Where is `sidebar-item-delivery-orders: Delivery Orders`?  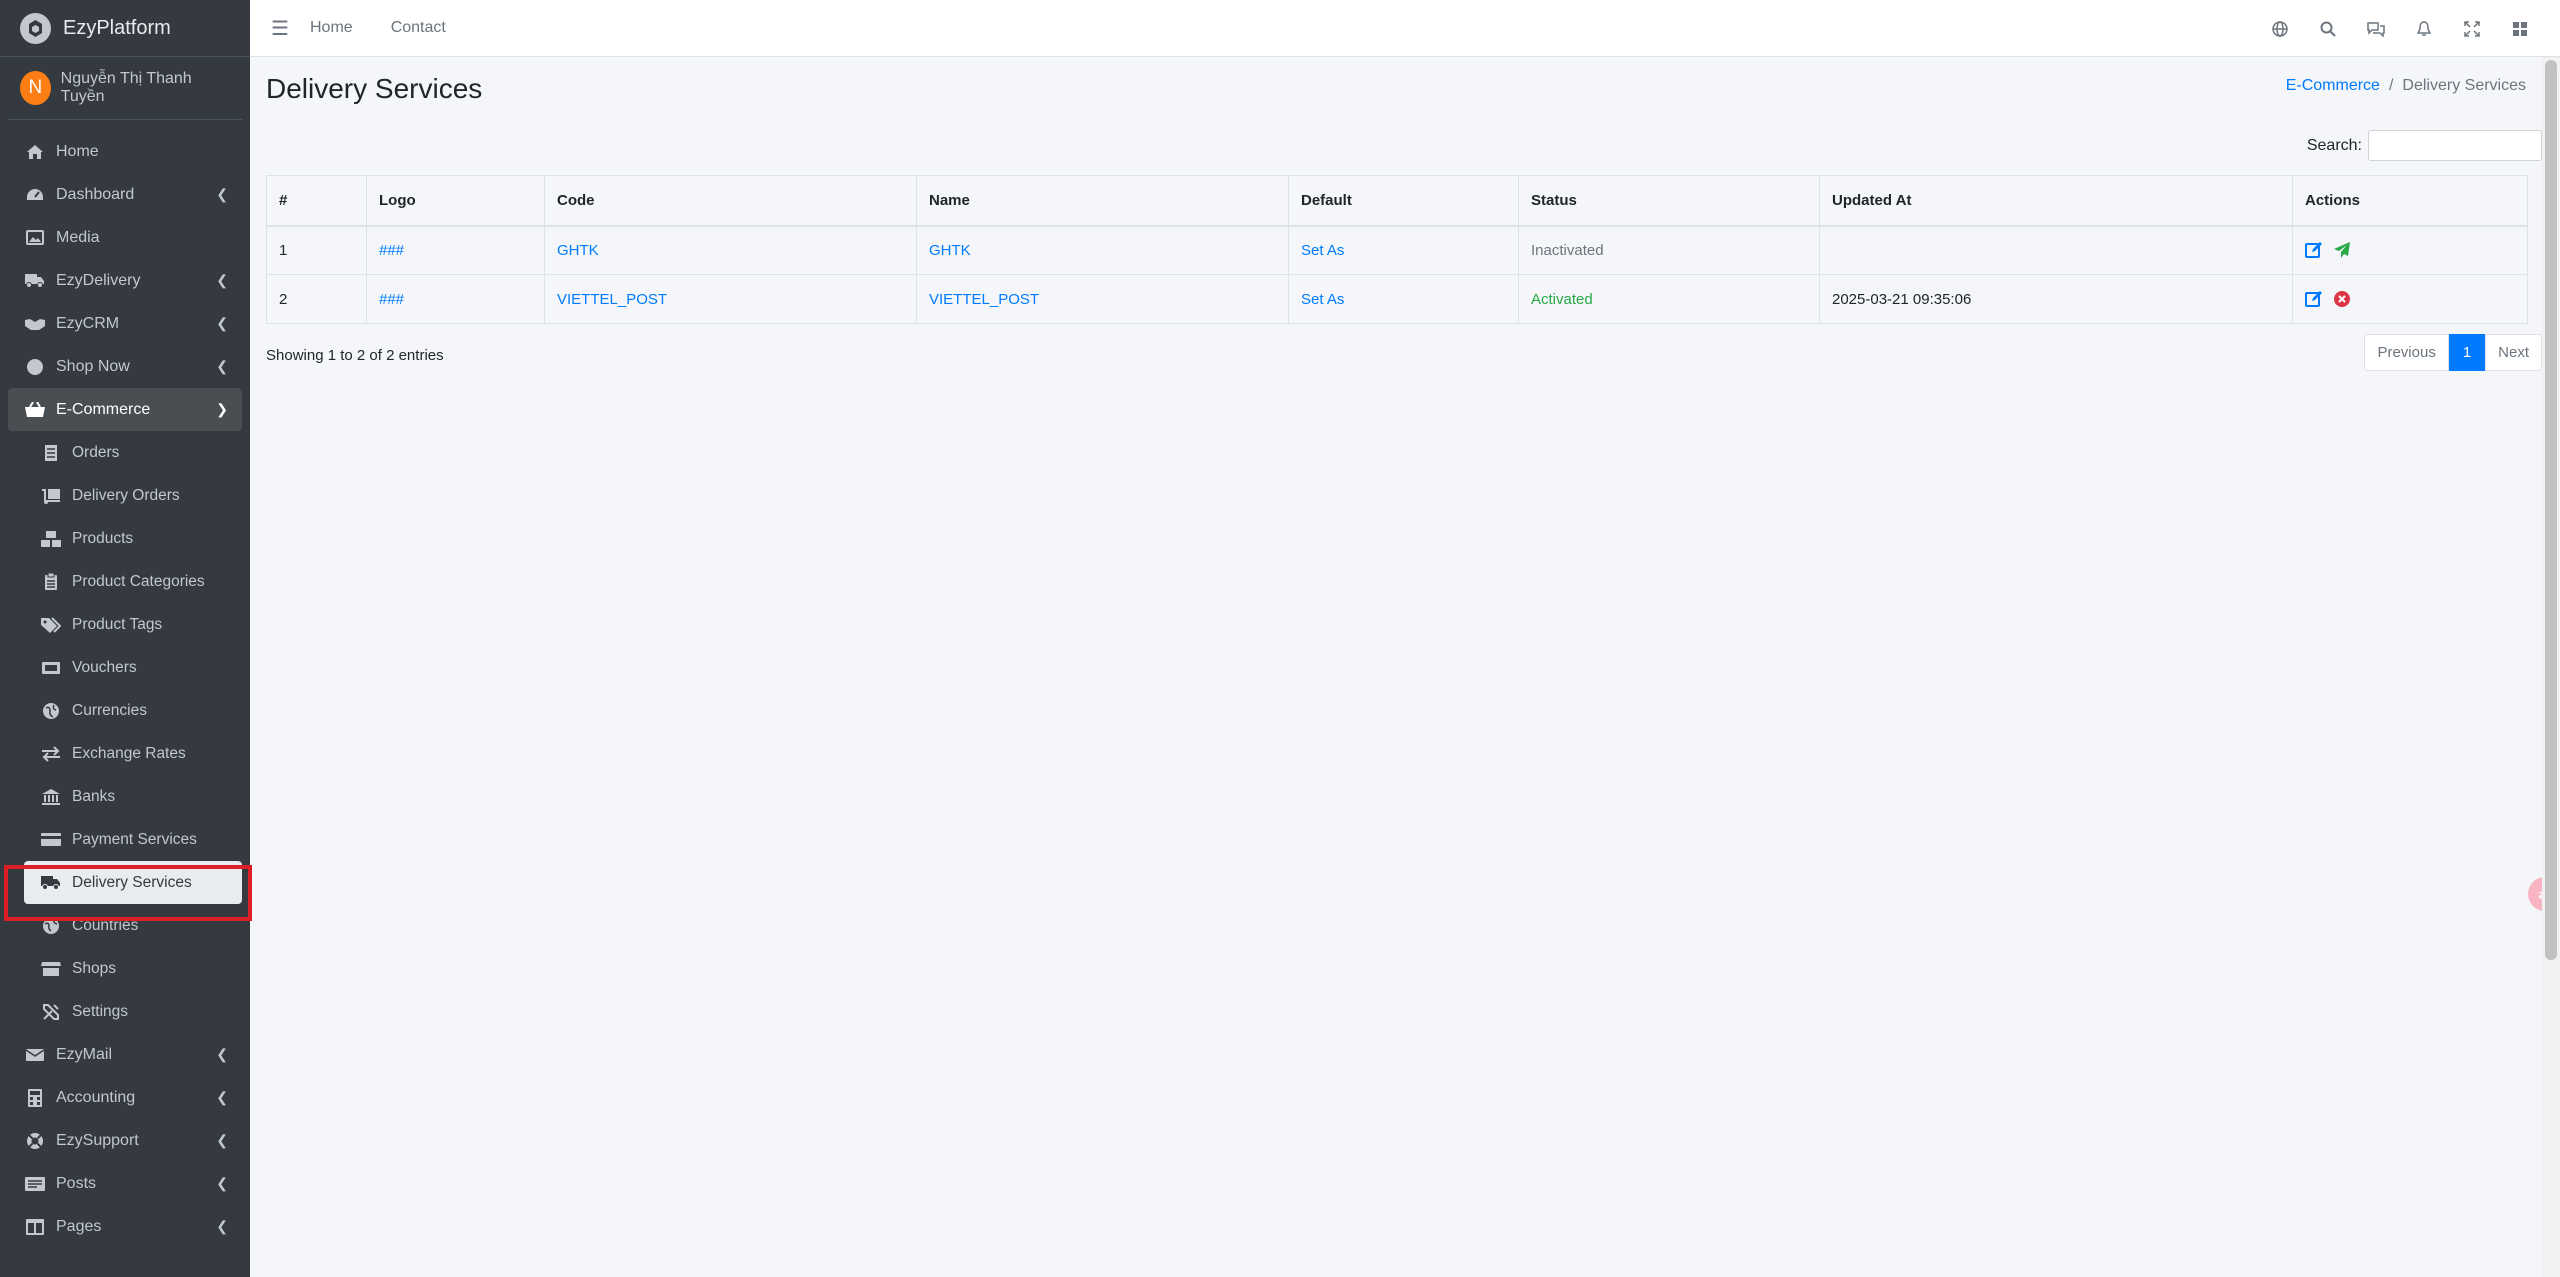
sidebar-item-delivery-orders: Delivery Orders is located at coordinates (133, 495).